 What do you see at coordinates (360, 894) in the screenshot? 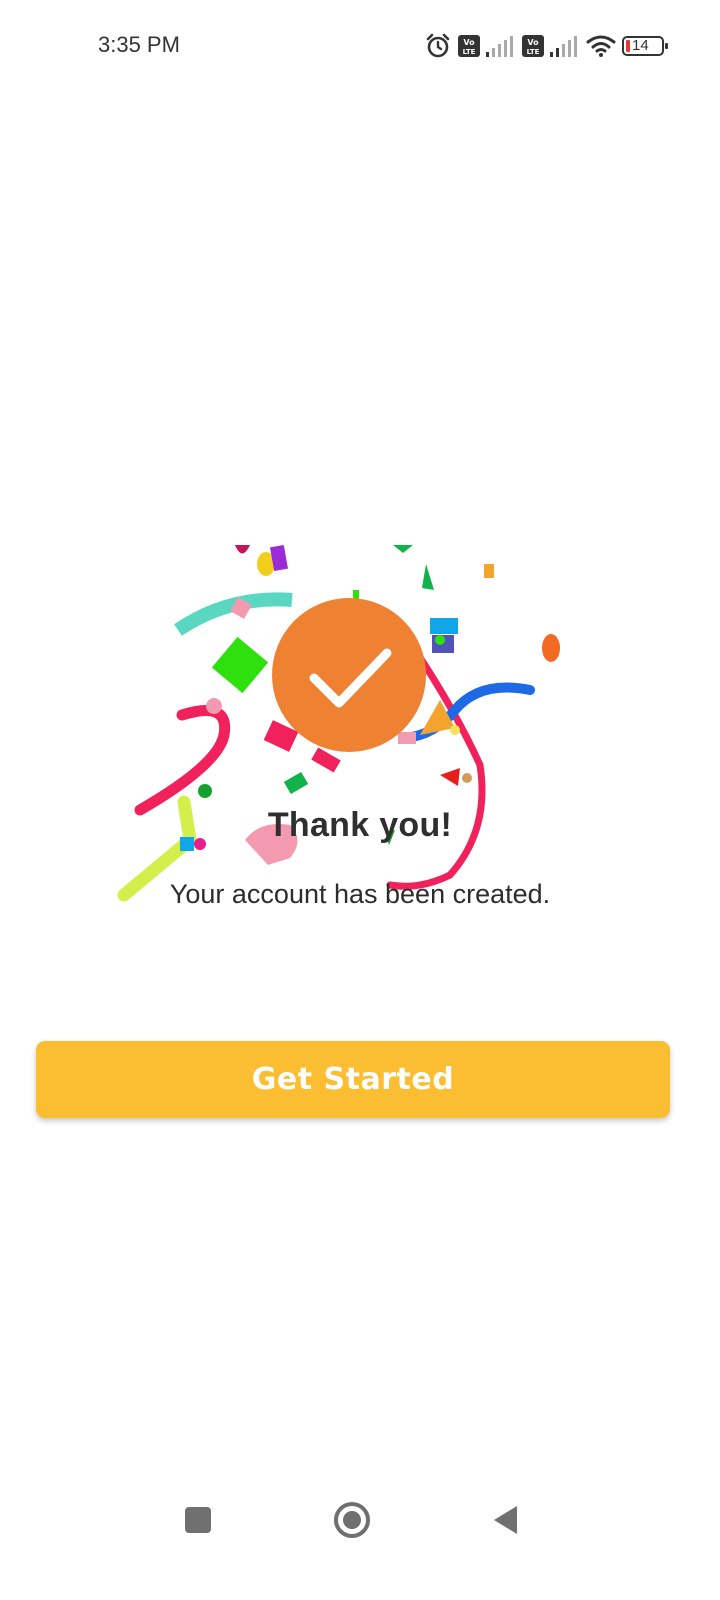
I see `page-subtitle: Your account has been created.` at bounding box center [360, 894].